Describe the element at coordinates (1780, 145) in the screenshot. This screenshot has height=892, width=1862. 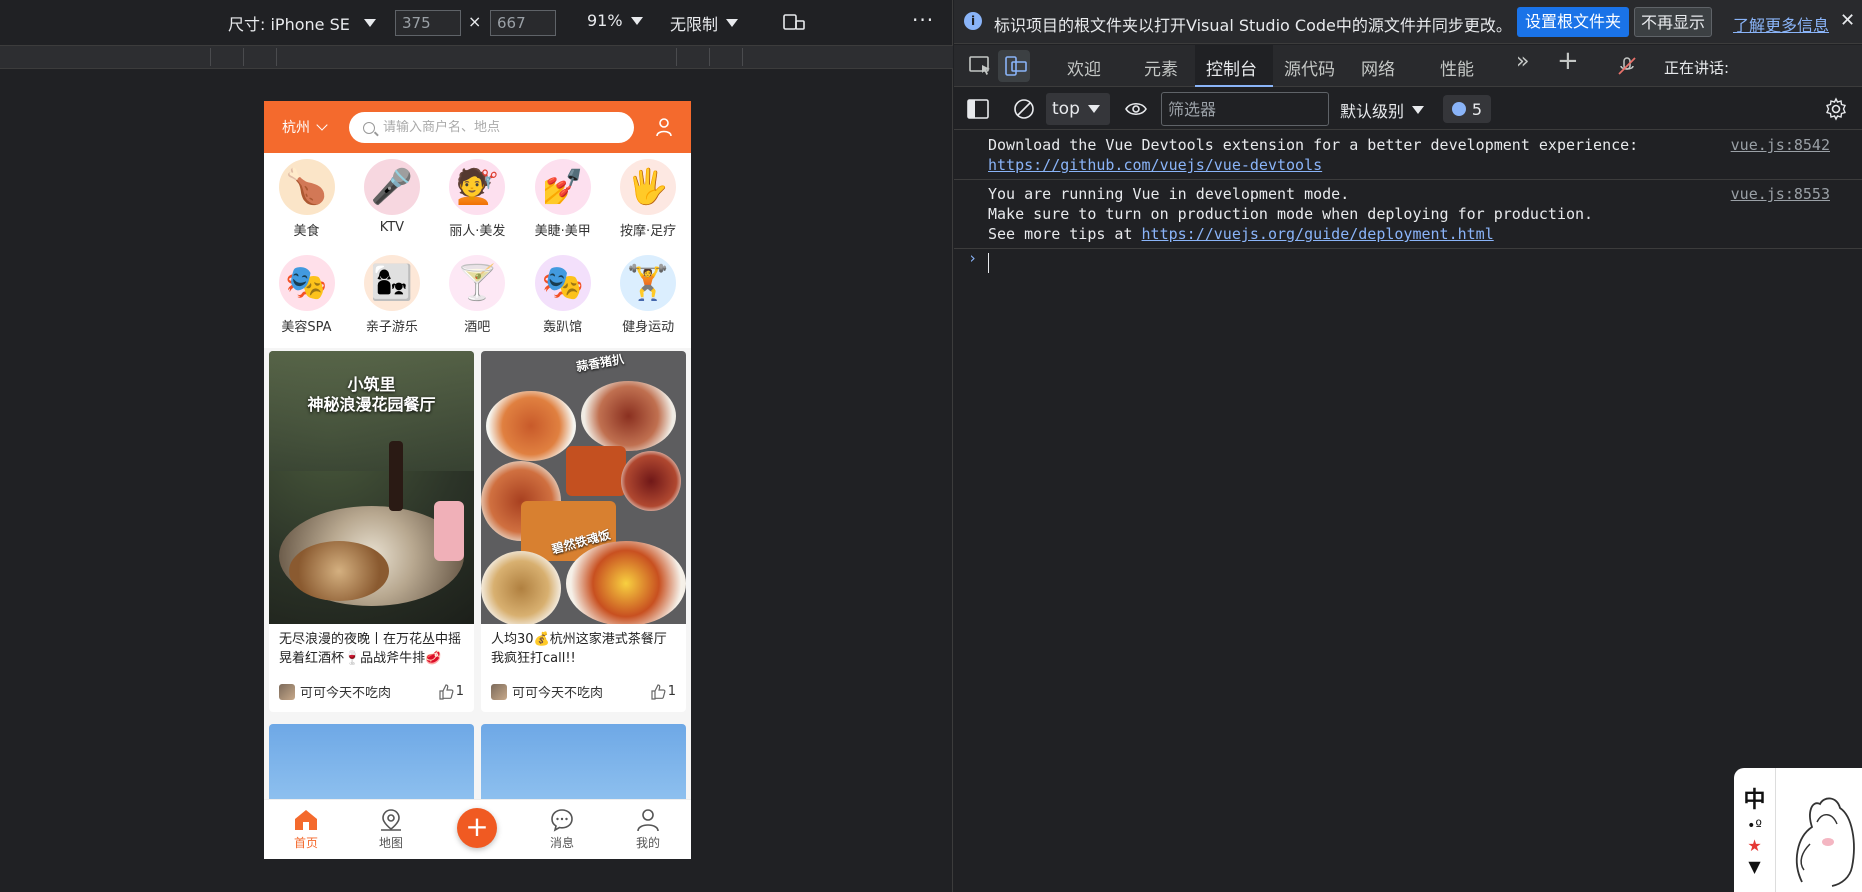
I see `source-link: vue.js:8542` at that location.